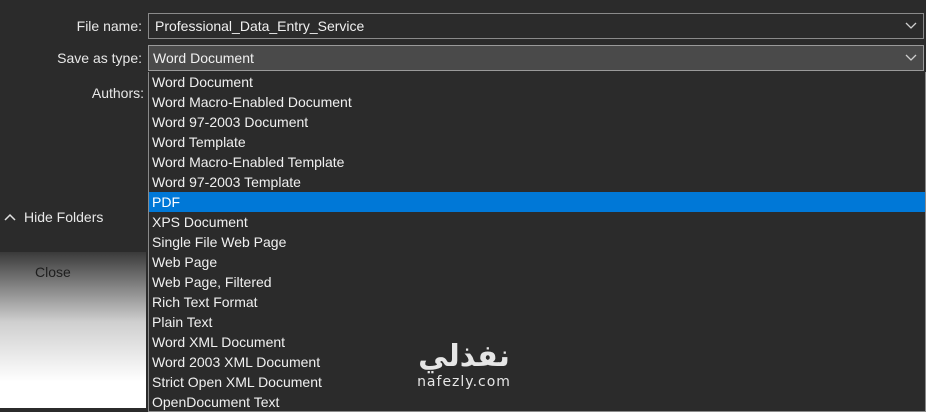  Describe the element at coordinates (537, 302) in the screenshot. I see `dropdown-option: Rich Text Format` at that location.